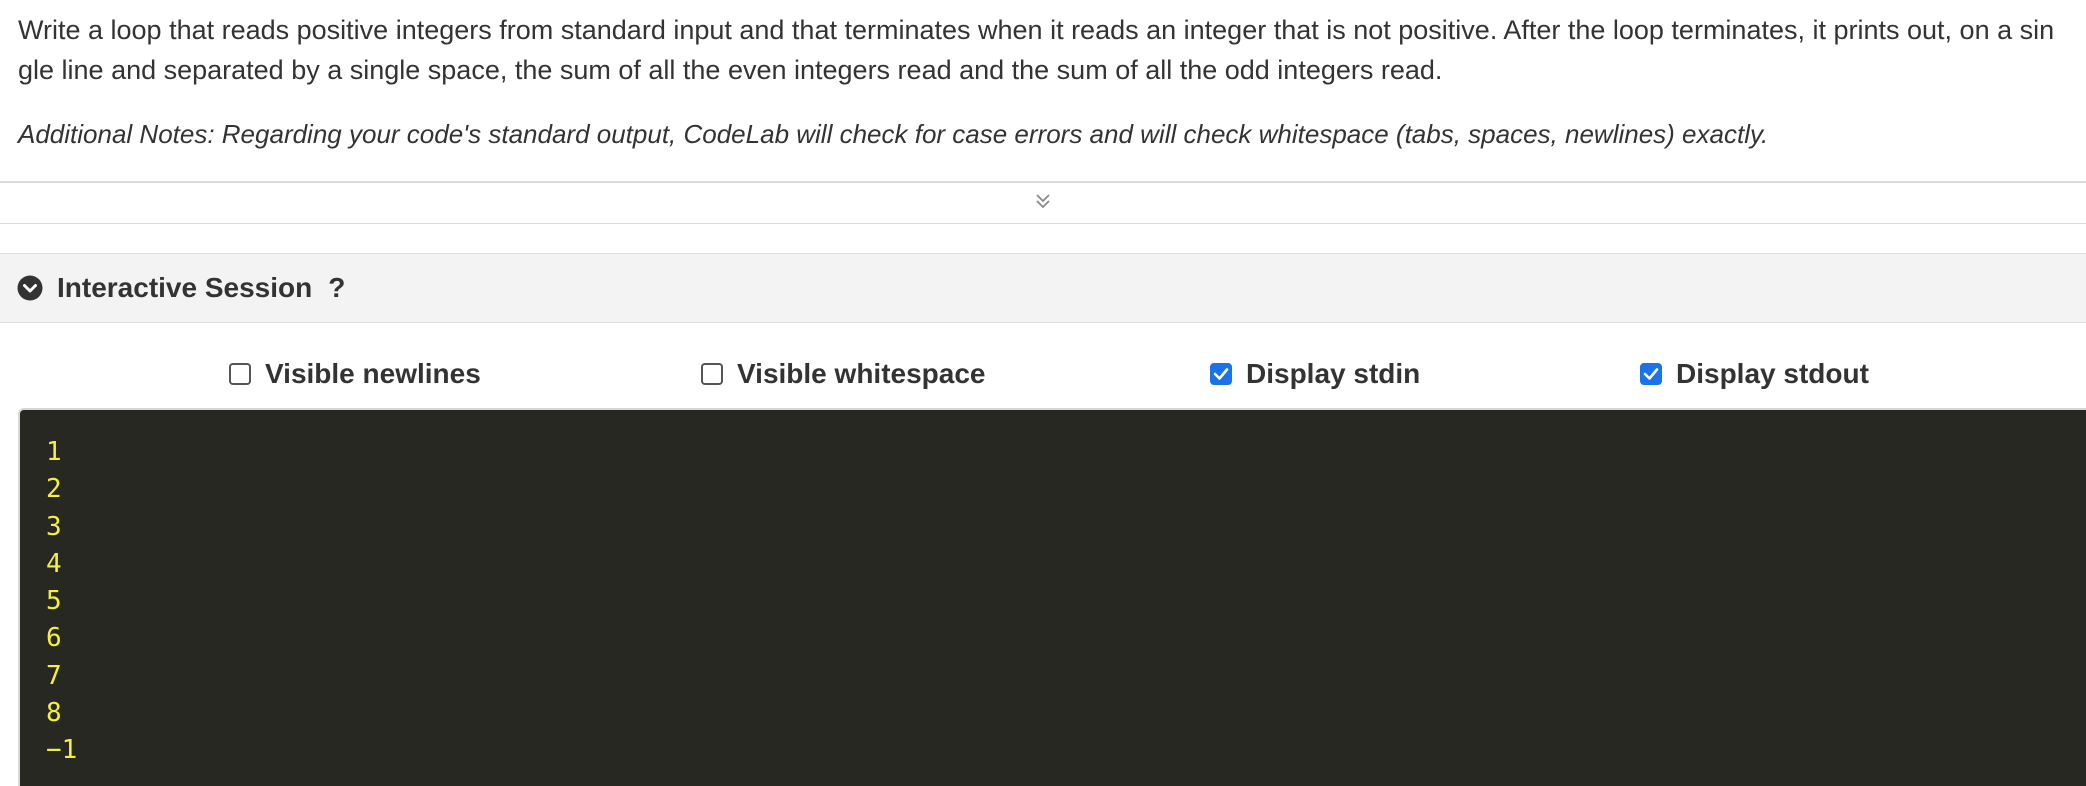 The image size is (2086, 786). I want to click on display-stdout-checkbox, so click(1651, 374).